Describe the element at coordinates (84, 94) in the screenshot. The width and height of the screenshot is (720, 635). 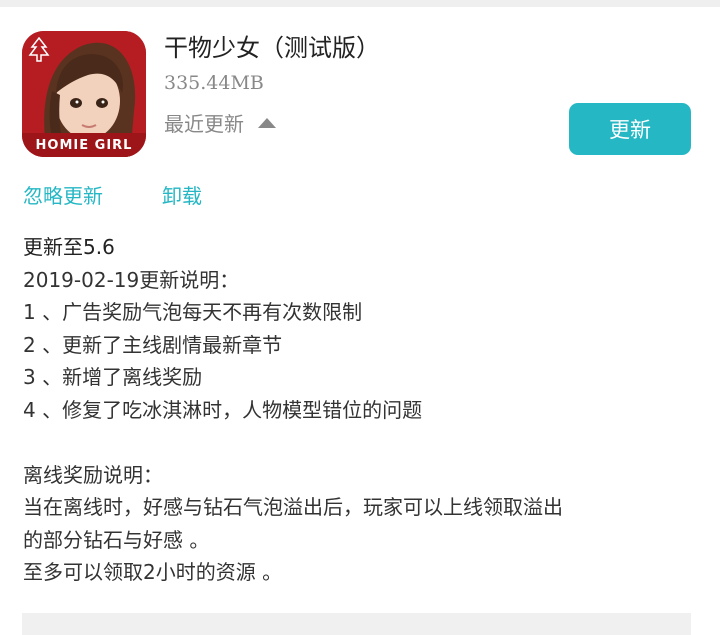
I see `app-icon: HOMIE GIRL` at that location.